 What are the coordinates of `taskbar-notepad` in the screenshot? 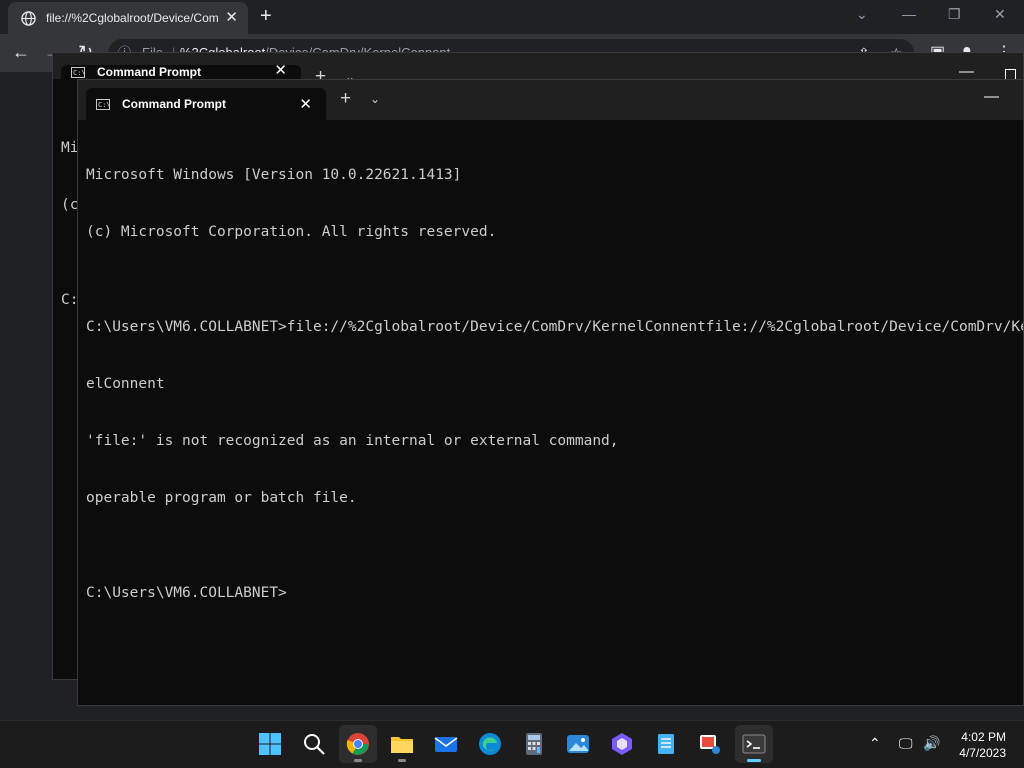 It's located at (666, 744).